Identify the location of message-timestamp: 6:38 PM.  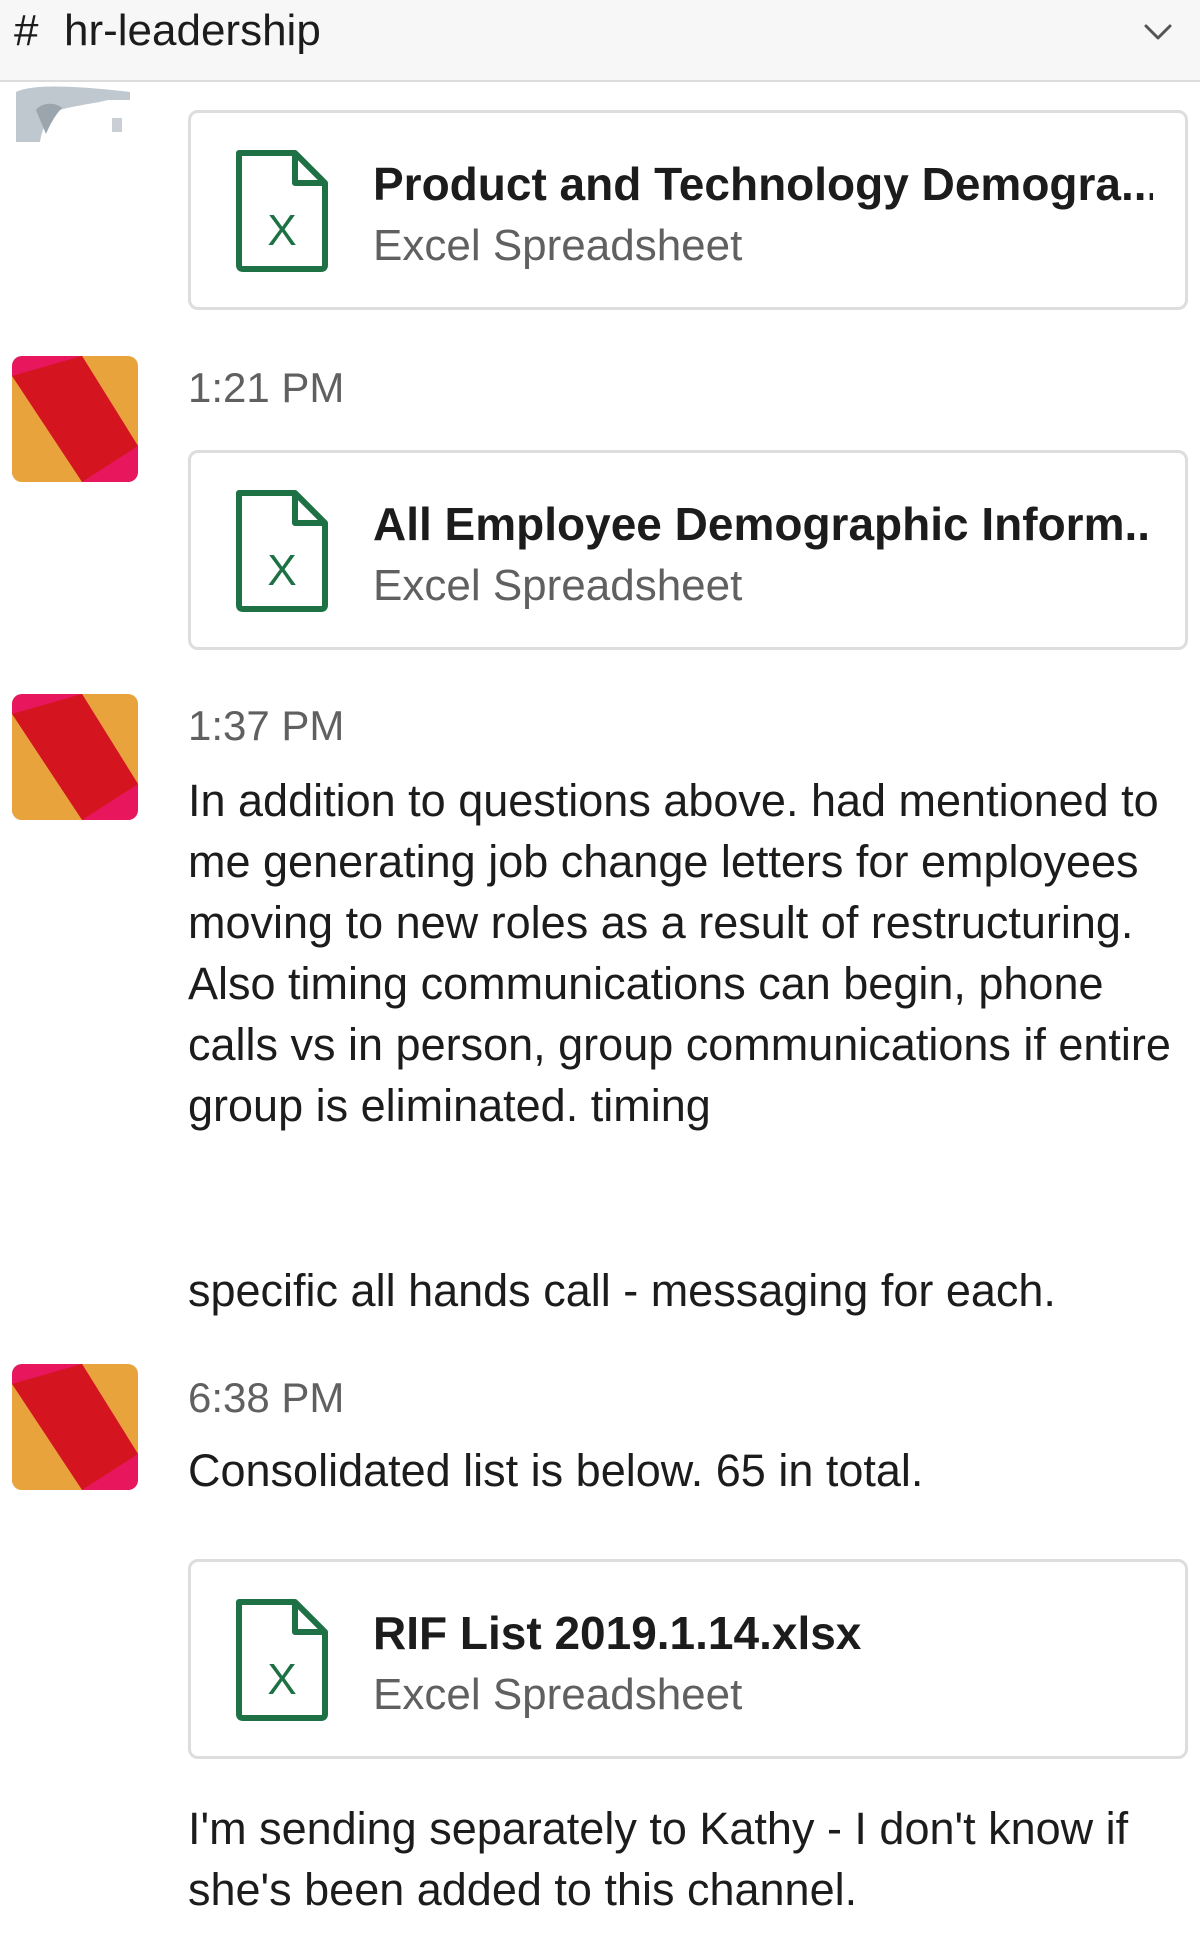
(266, 1397).